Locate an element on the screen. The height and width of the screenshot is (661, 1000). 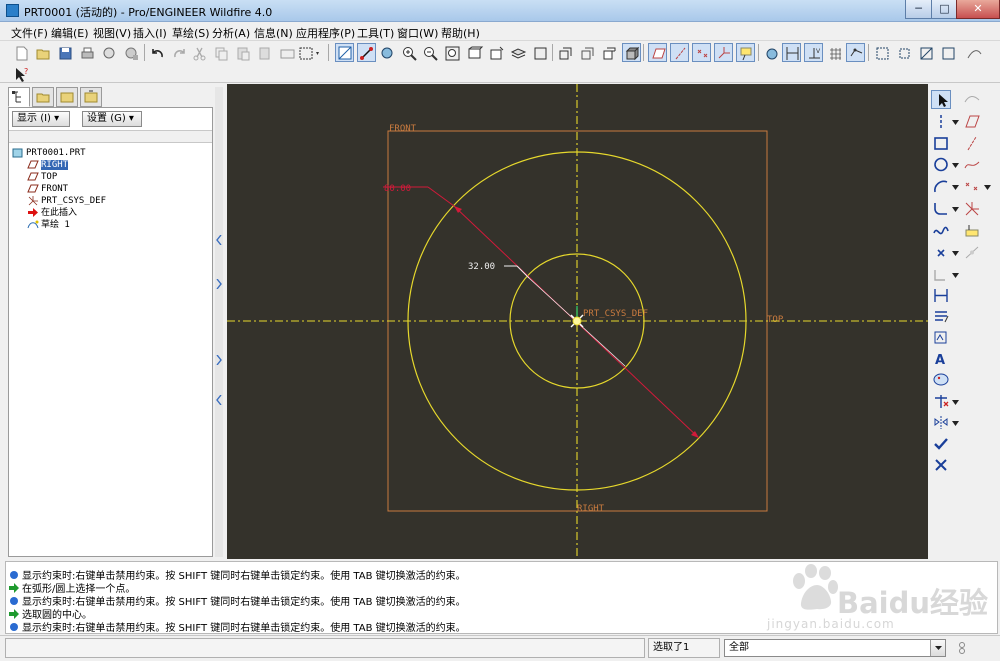
fillet-flyout-arrow-icon is located at coordinates (955, 209).